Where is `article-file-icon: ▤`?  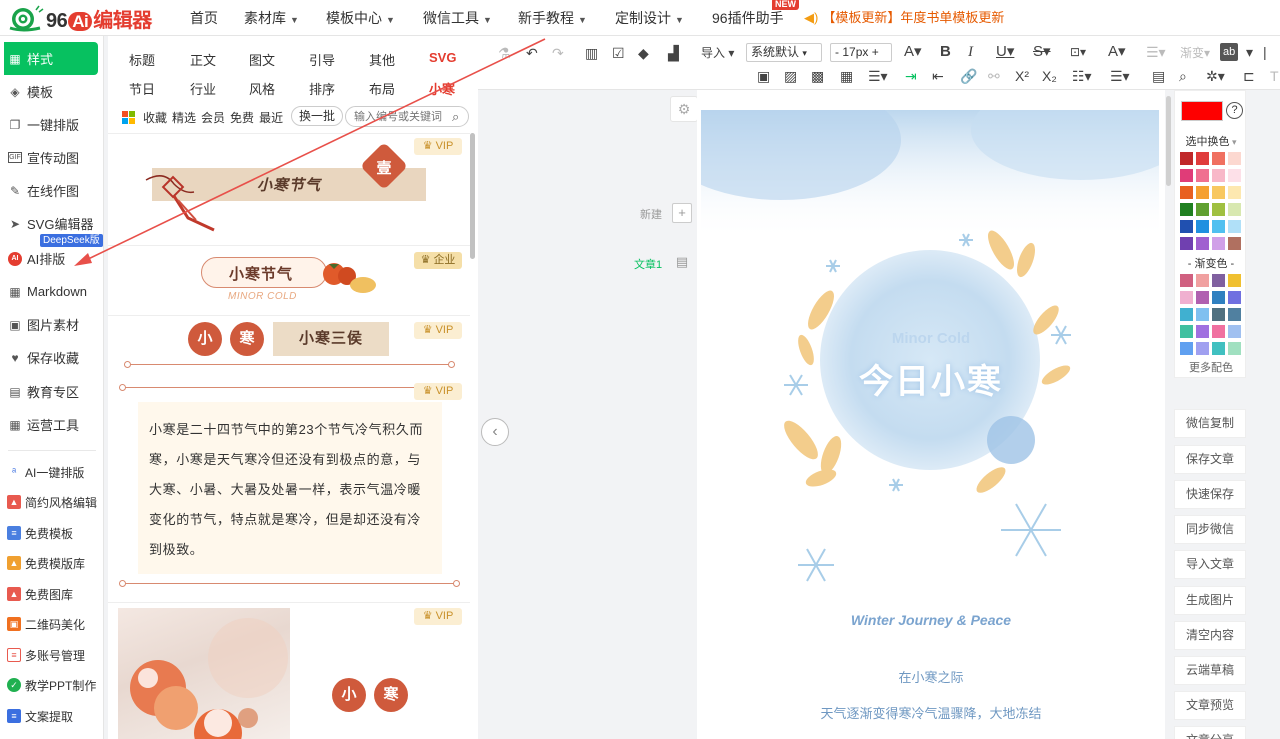
article-file-icon: ▤ is located at coordinates (682, 263).